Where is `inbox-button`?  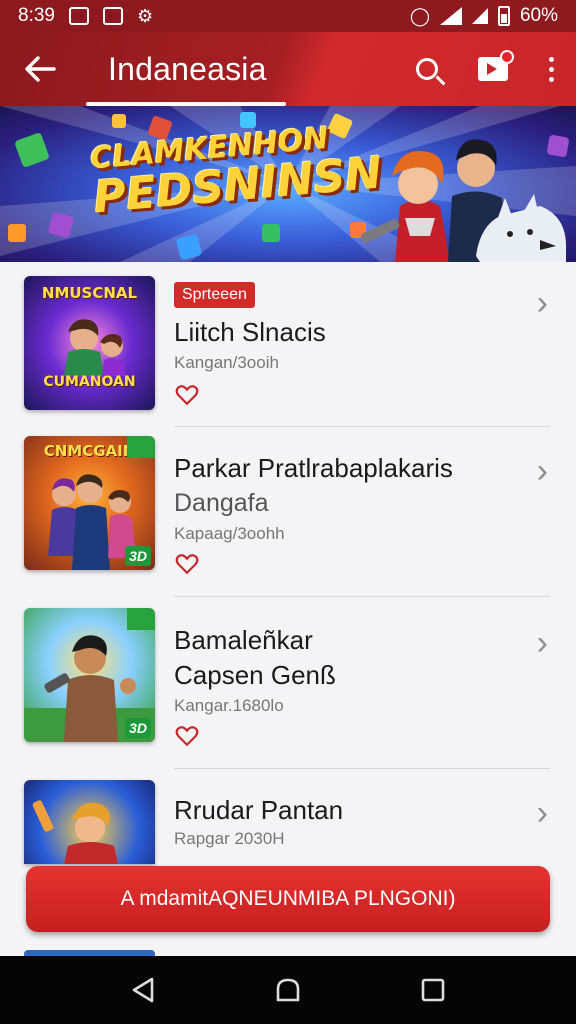 inbox-button is located at coordinates (493, 69).